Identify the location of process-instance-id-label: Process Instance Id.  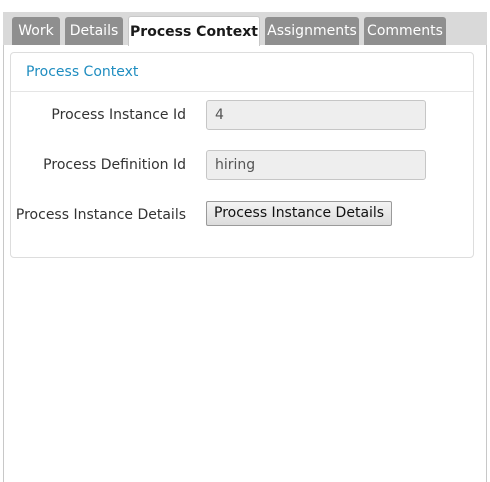
(118, 115).